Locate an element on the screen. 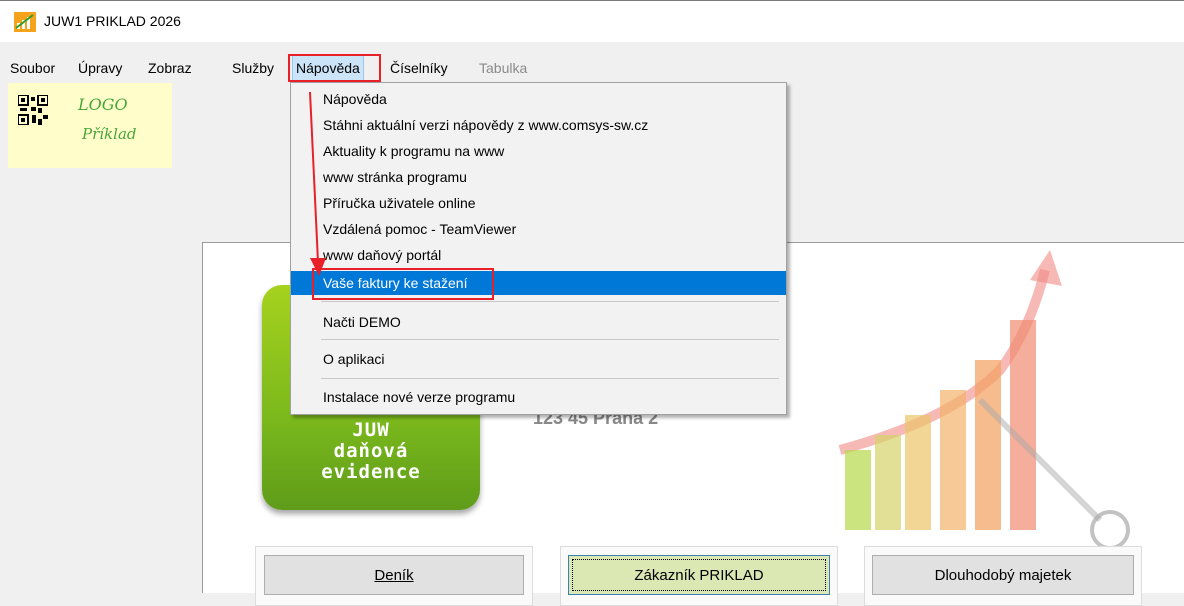 The height and width of the screenshot is (606, 1184). menuitem-aktuality: Aktuality k programu na www is located at coordinates (538, 151).